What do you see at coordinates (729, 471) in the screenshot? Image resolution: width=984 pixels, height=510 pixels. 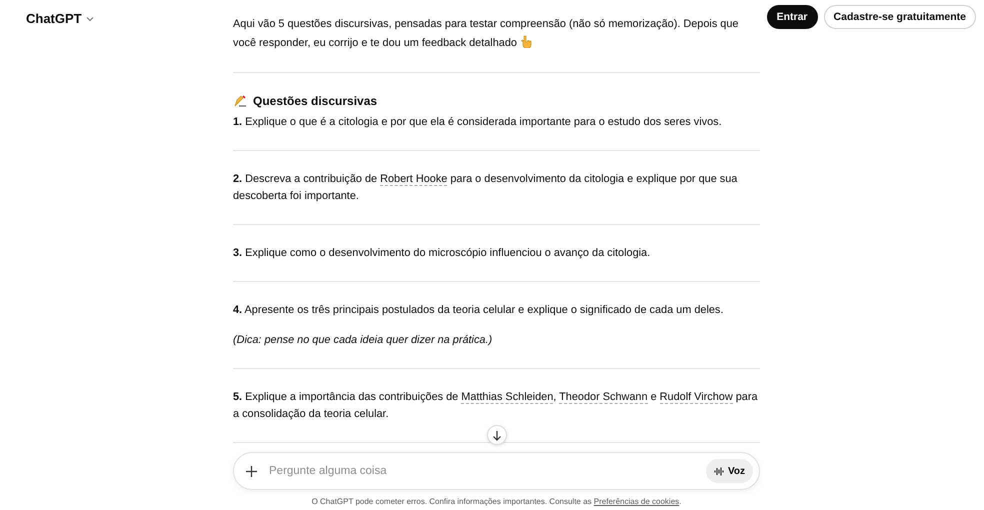 I see `voice-button: Voz` at bounding box center [729, 471].